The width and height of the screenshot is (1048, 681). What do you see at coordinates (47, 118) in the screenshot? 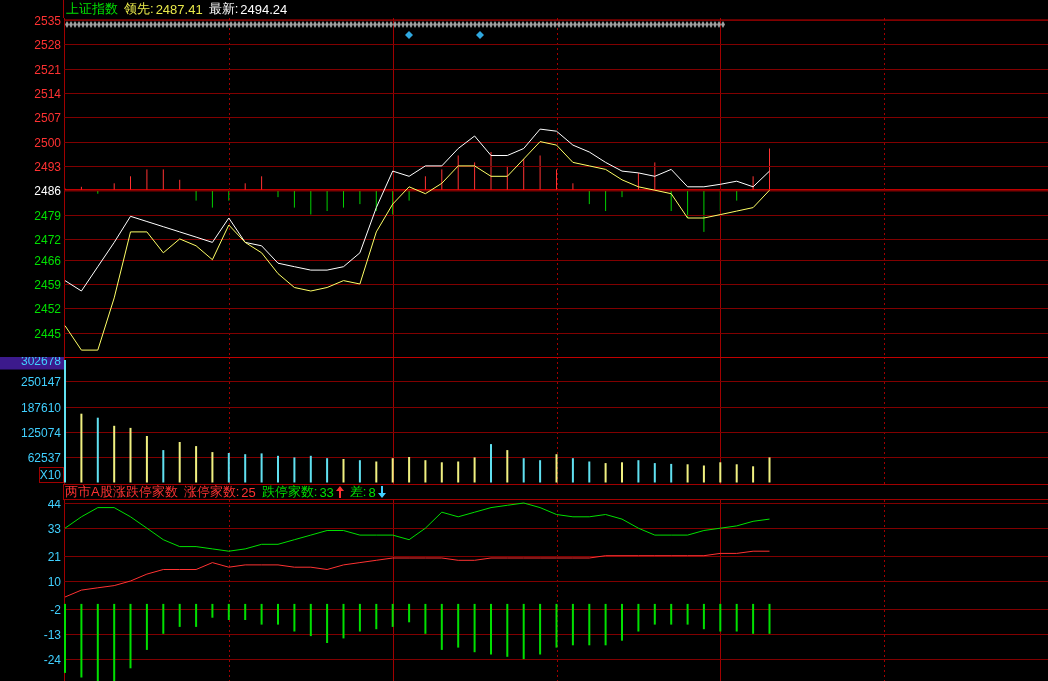
I see `axis-label: 2507` at bounding box center [47, 118].